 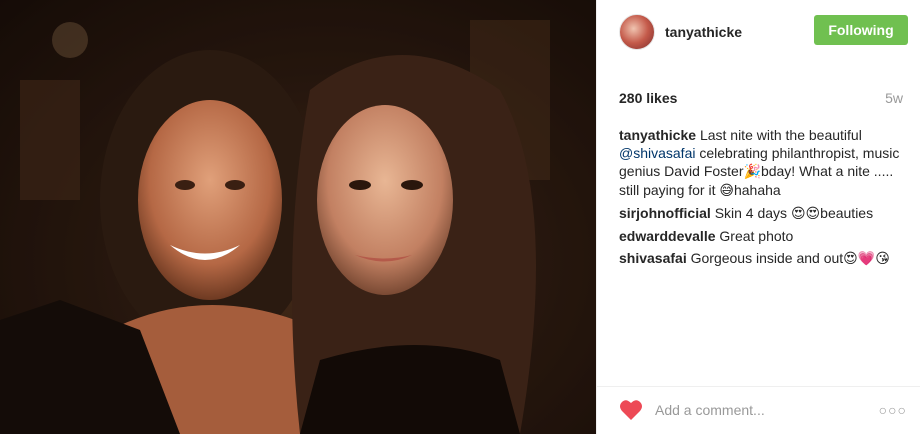 I want to click on comment: edwarddevalle Great photo, so click(x=764, y=236).